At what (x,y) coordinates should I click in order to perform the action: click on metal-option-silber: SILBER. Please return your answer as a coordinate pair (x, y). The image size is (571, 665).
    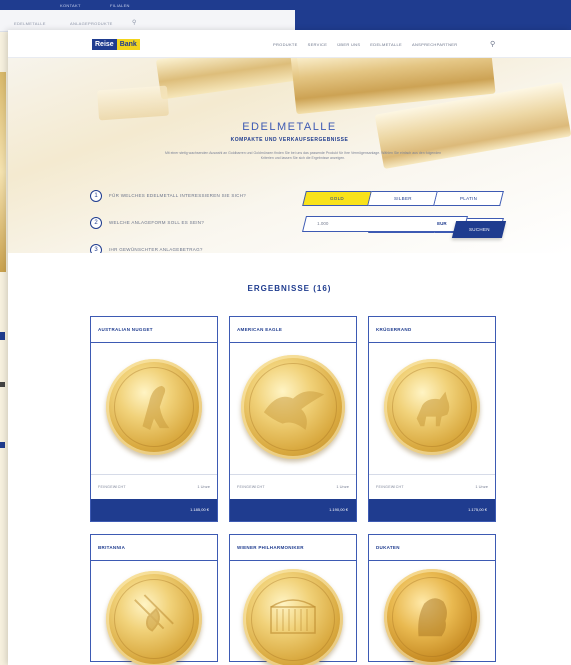
    Looking at the image, I should click on (403, 198).